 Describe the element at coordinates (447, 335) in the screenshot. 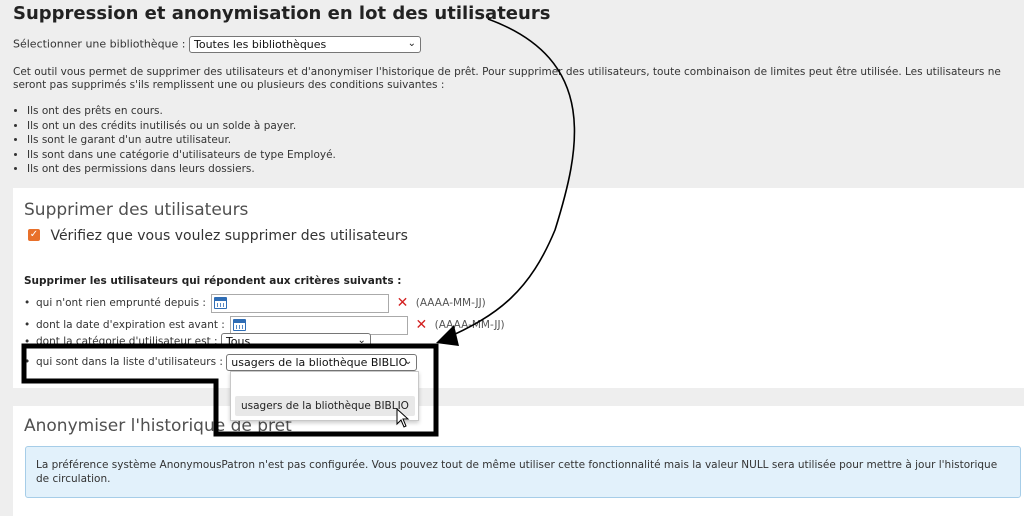

I see `annotation-arrowhead` at that location.